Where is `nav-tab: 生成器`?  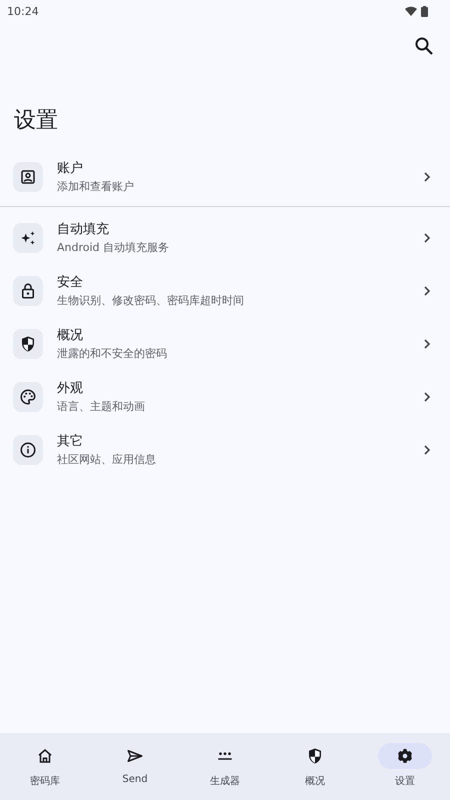
nav-tab: 生成器 is located at coordinates (225, 765).